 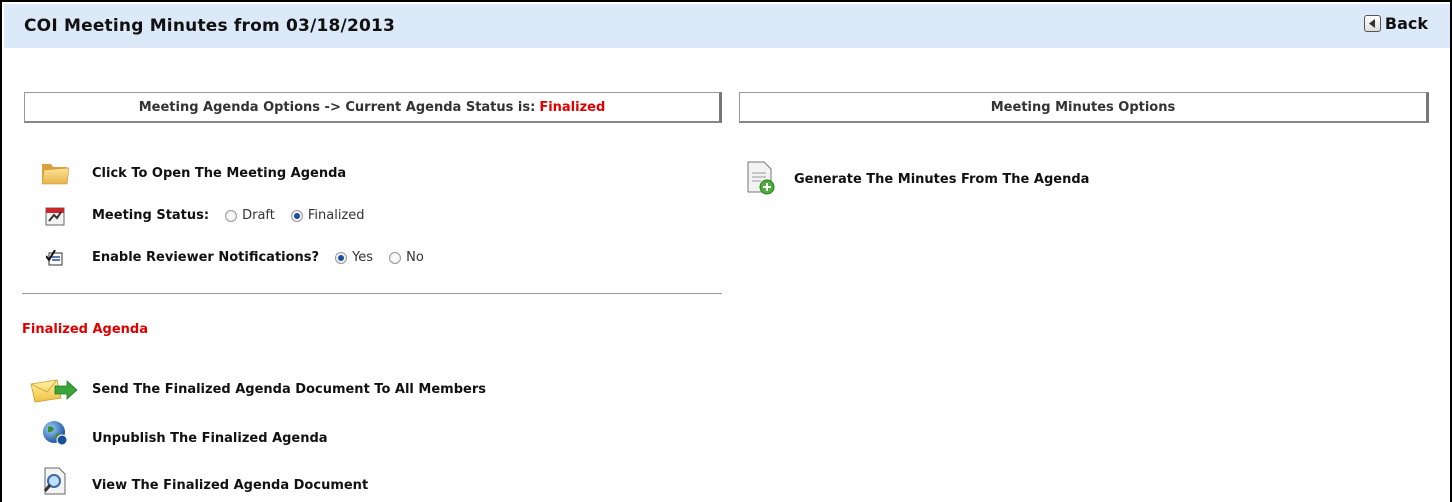 I want to click on meeting-status-radio-group: Draft Finalized, so click(x=302, y=215).